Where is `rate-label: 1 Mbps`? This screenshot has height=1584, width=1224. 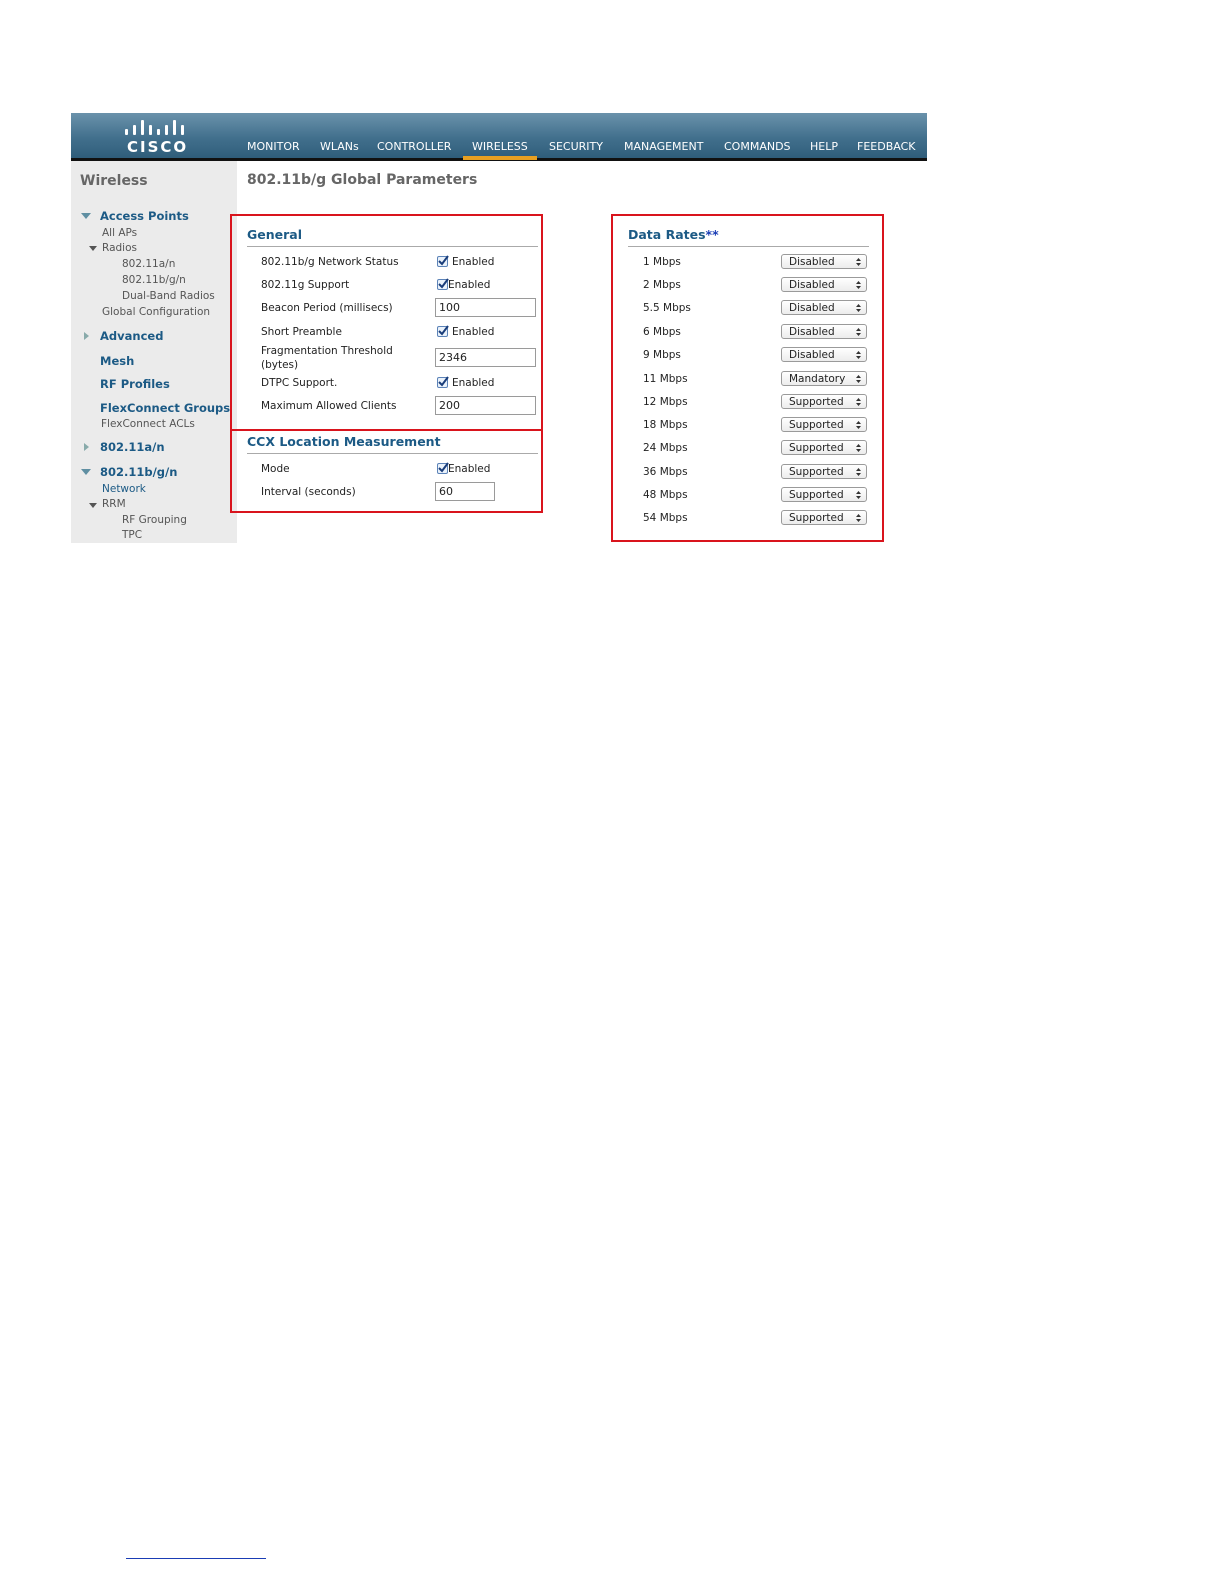 rate-label: 1 Mbps is located at coordinates (662, 262).